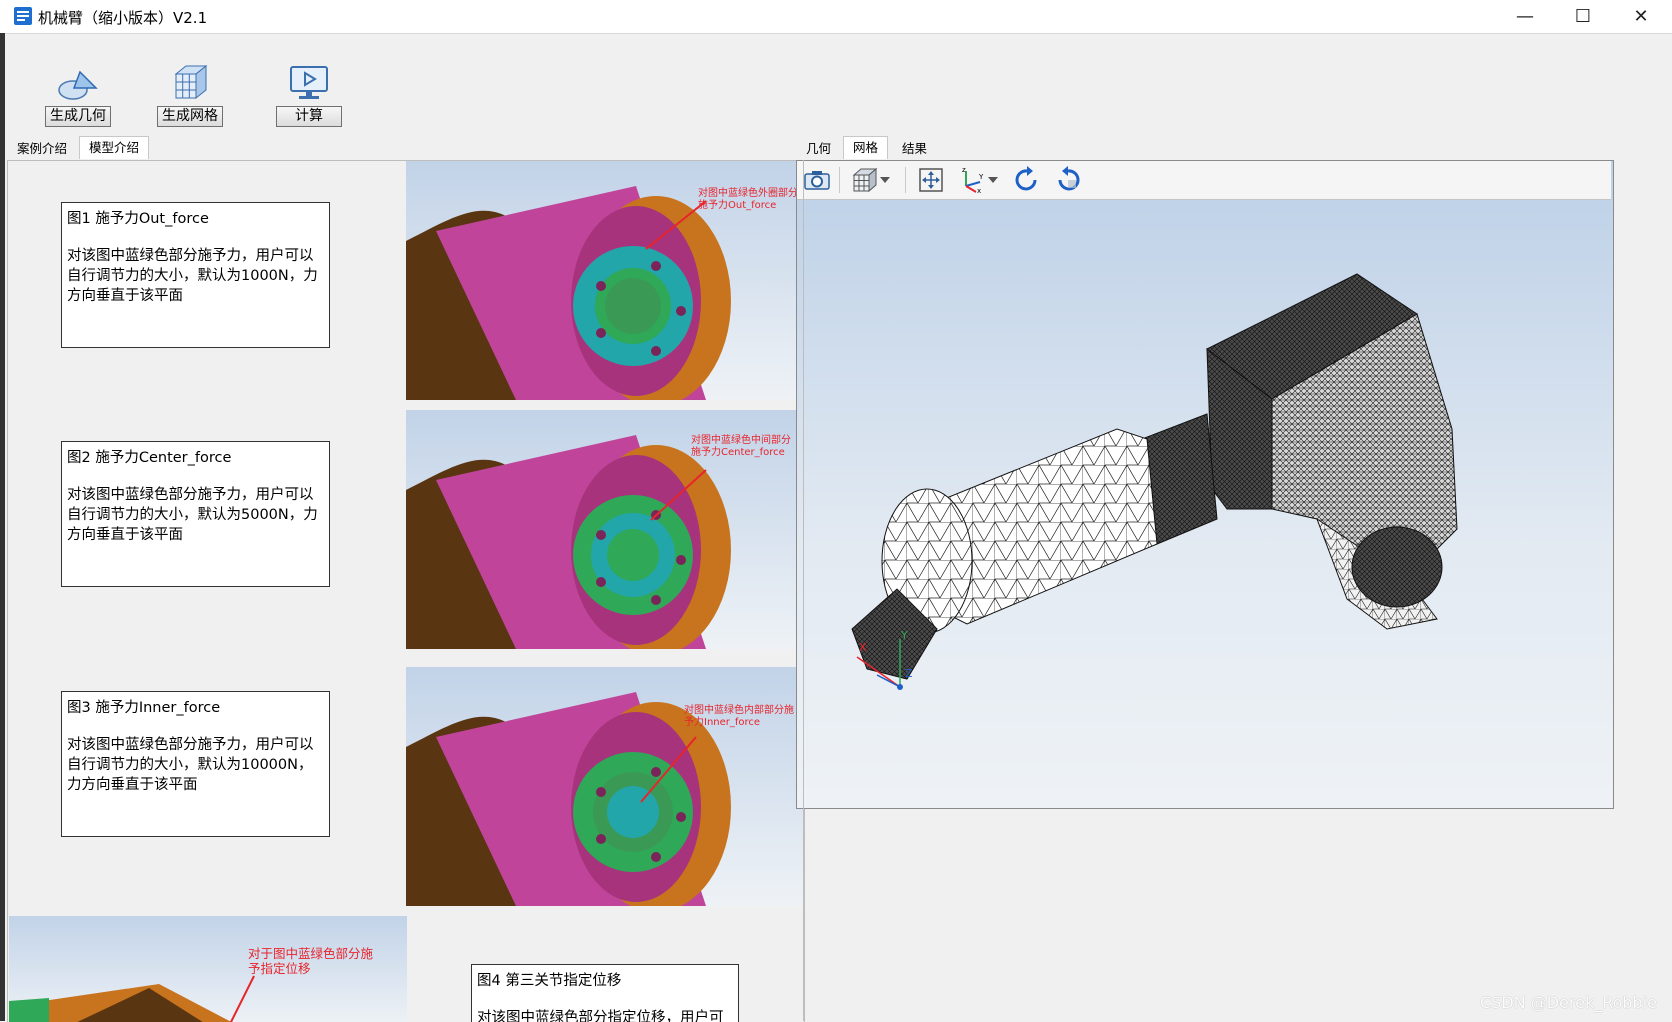 The image size is (1672, 1022). What do you see at coordinates (931, 180) in the screenshot?
I see `fit-view-icon` at bounding box center [931, 180].